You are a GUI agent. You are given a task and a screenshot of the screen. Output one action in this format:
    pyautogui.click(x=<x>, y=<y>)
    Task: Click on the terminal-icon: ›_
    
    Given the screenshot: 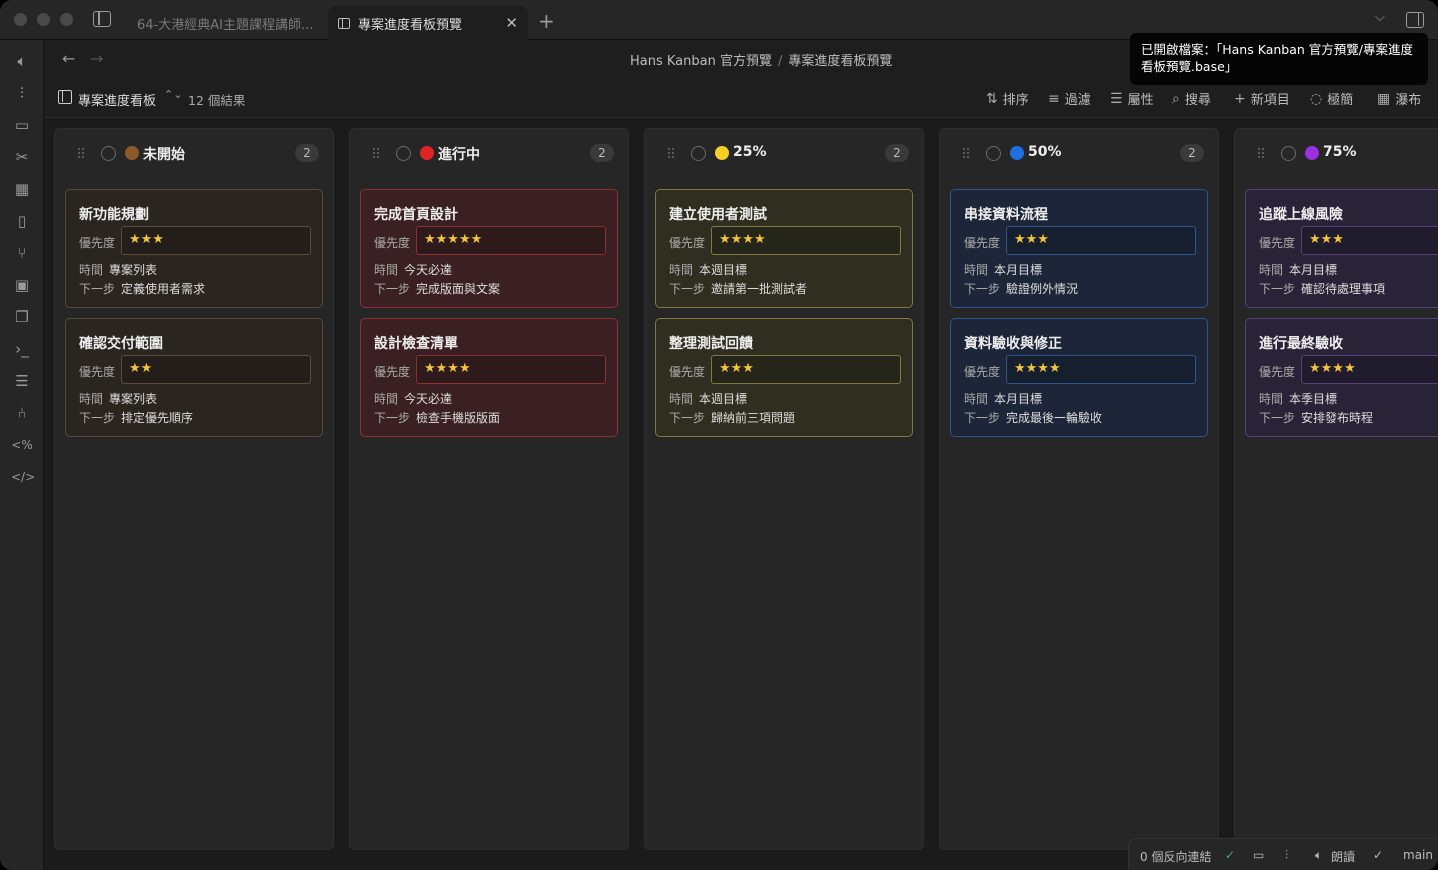 What is the action you would take?
    pyautogui.click(x=22, y=349)
    